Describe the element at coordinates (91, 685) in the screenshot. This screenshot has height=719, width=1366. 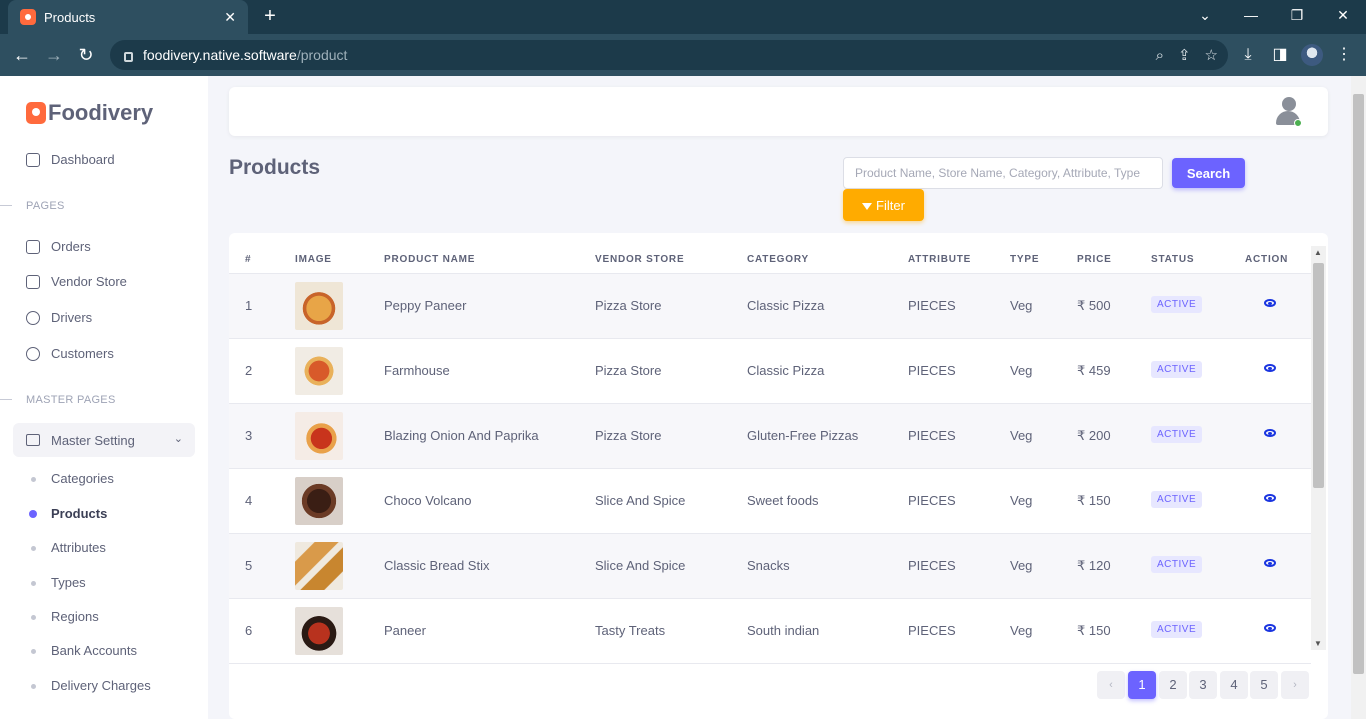
I see `sidebar-subitem-delivery-charges: Delivery Charges` at that location.